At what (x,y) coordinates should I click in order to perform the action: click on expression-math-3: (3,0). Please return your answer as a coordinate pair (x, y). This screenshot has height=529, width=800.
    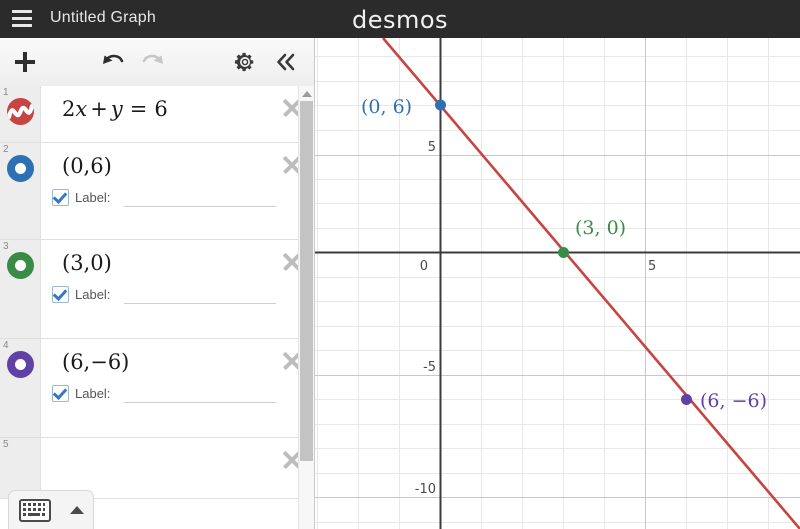
    Looking at the image, I should click on (87, 263).